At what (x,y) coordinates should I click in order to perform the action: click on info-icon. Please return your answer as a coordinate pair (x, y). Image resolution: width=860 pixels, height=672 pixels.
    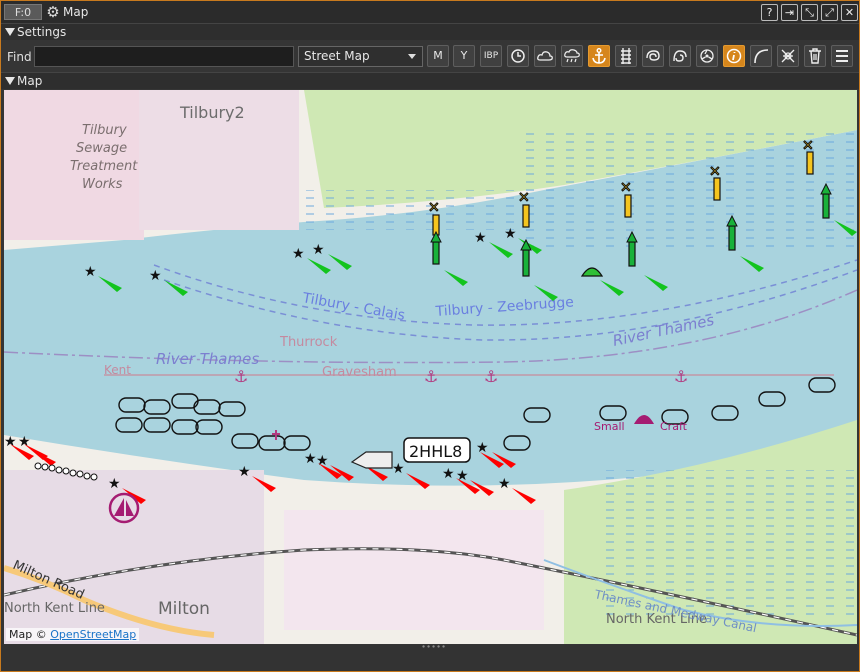
    Looking at the image, I should click on (734, 56).